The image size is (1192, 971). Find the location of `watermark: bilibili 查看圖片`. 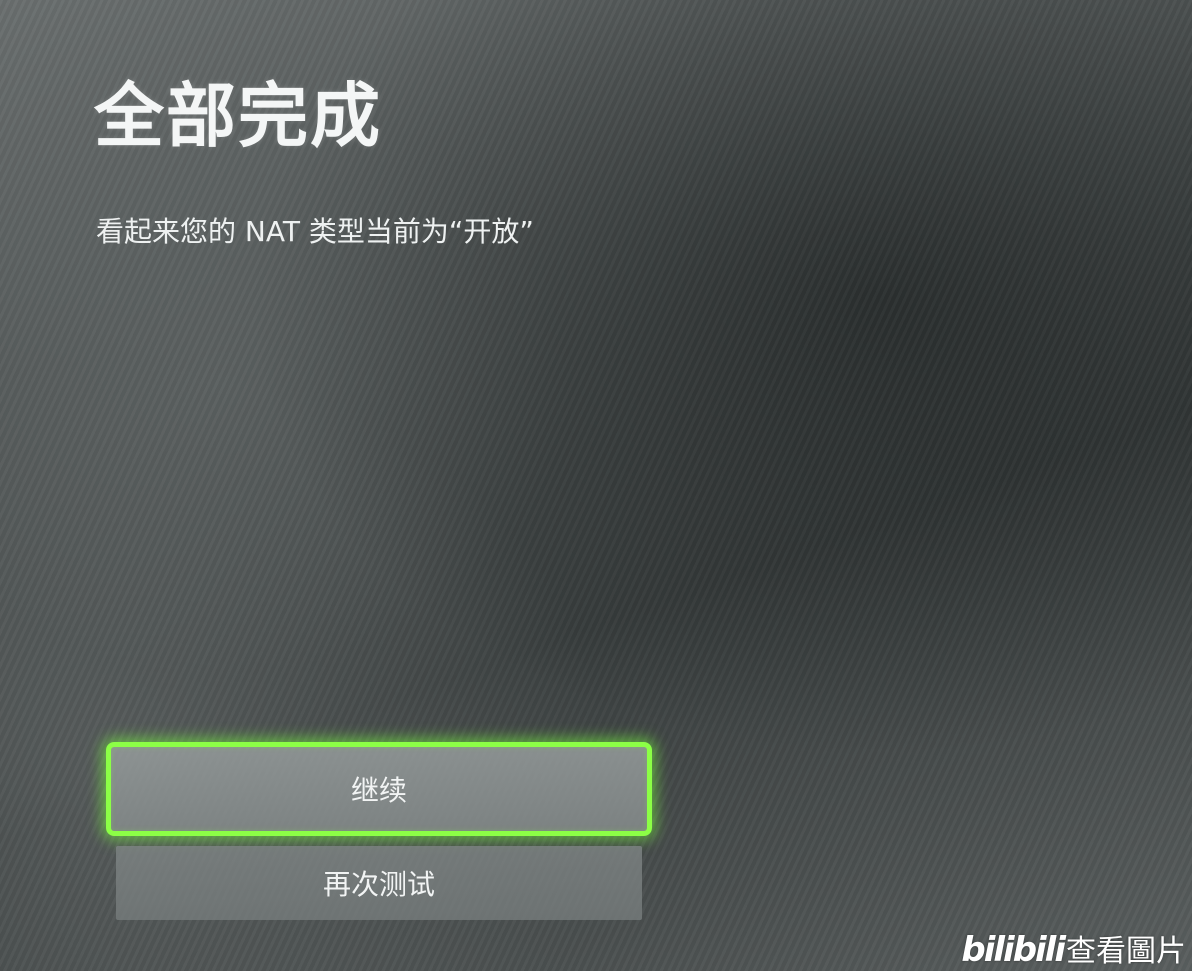

watermark: bilibili 查看圖片 is located at coordinates (1073, 950).